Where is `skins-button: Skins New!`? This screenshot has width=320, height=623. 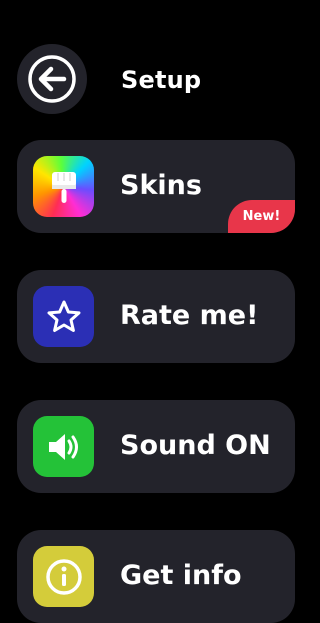
skins-button: Skins New! is located at coordinates (156, 186).